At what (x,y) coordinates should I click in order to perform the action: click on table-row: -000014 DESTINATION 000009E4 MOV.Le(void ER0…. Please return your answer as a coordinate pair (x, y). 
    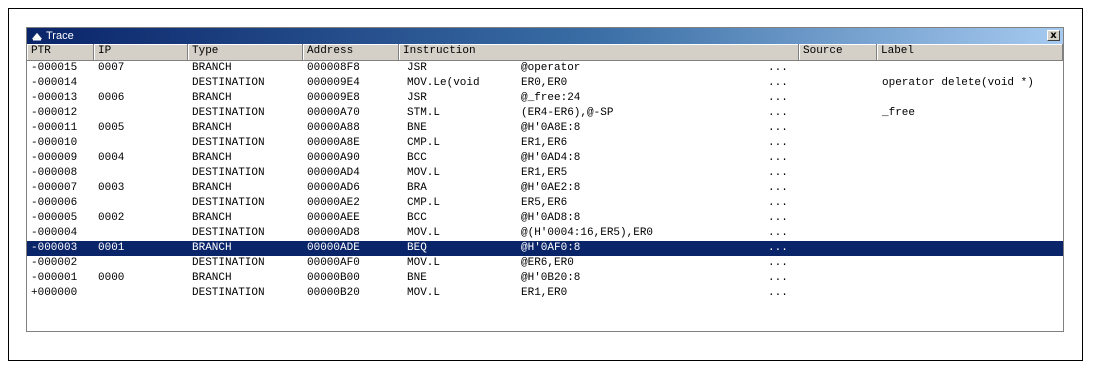
    Looking at the image, I should click on (545, 83).